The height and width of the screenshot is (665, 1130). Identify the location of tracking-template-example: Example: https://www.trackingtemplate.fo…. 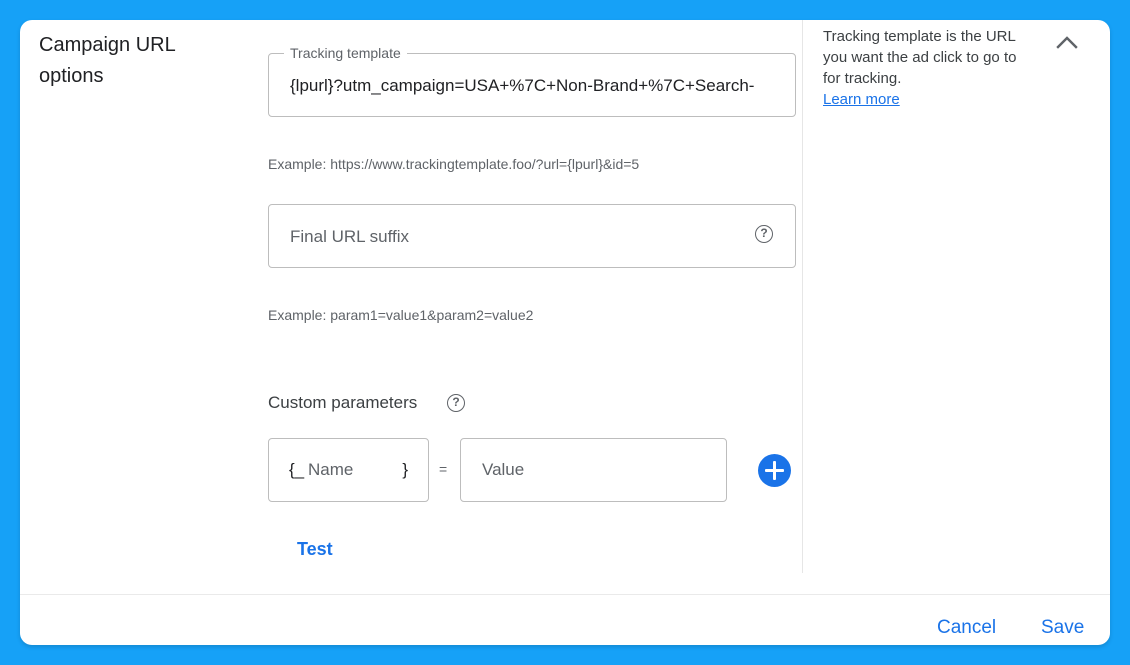
(454, 164).